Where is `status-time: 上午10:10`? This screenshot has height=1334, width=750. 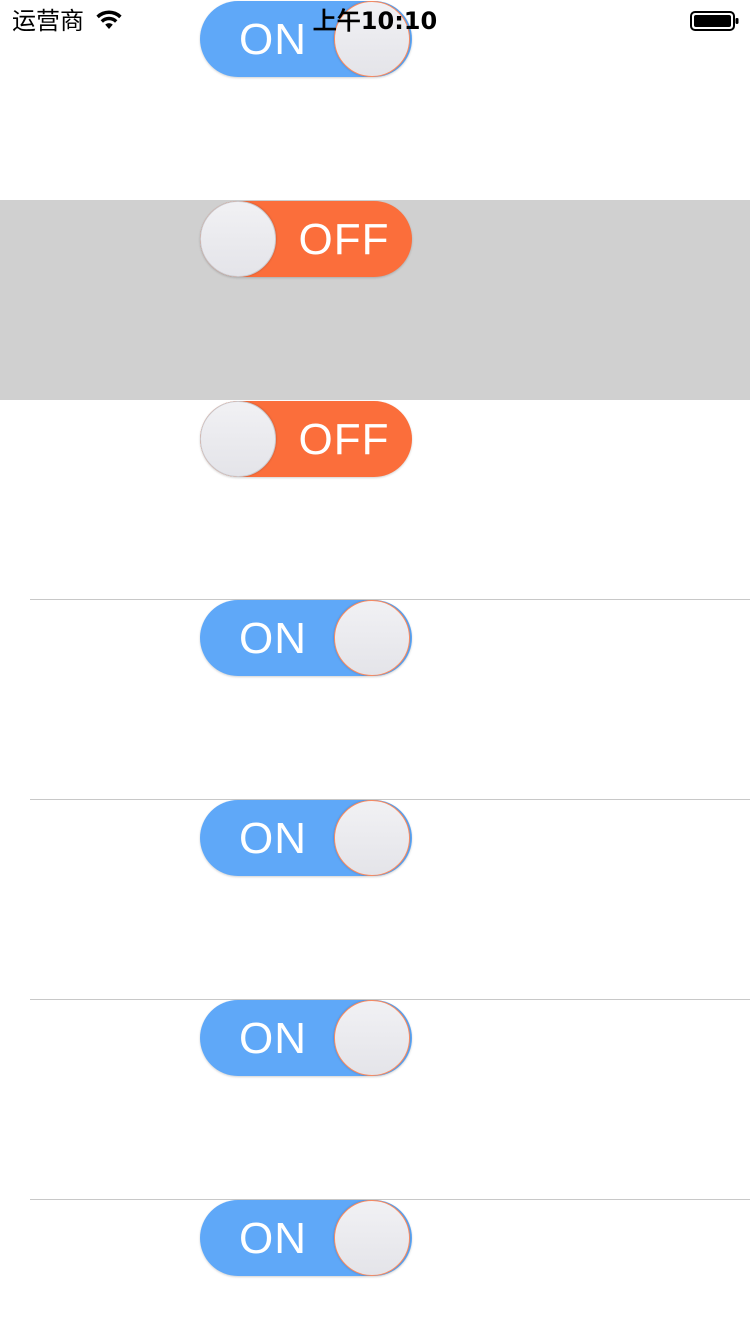
status-time: 上午10:10 is located at coordinates (375, 21).